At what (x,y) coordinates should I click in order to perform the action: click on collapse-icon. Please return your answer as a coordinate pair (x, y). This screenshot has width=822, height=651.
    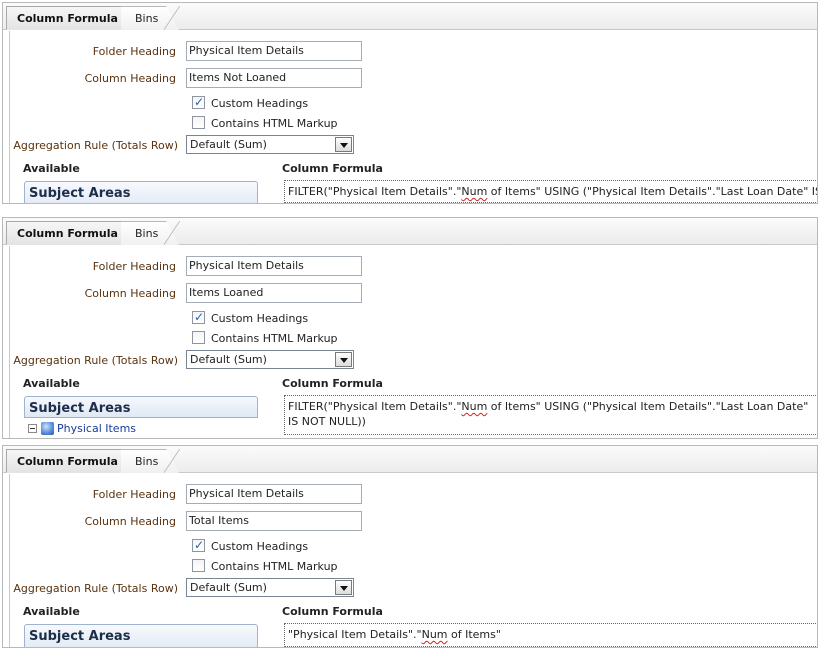
    Looking at the image, I should click on (32, 428).